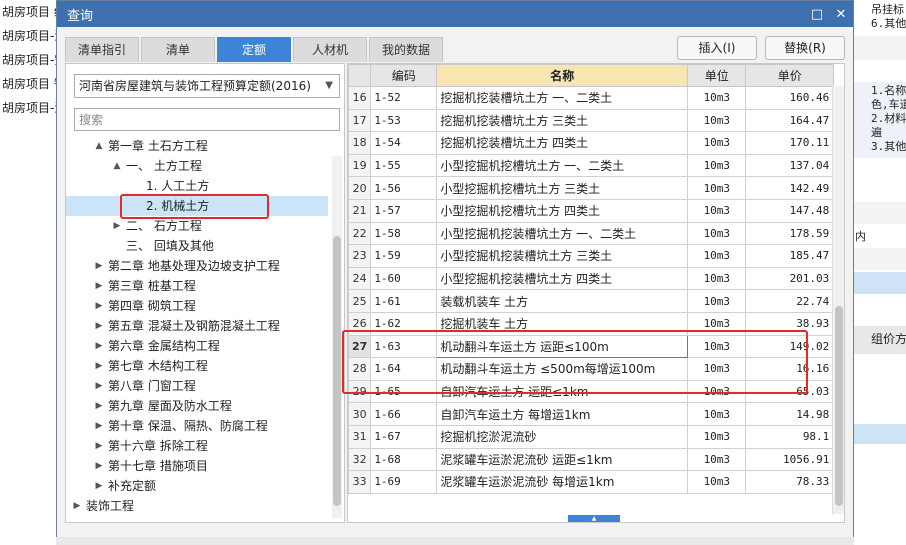  I want to click on close-icon: ✕, so click(841, 14).